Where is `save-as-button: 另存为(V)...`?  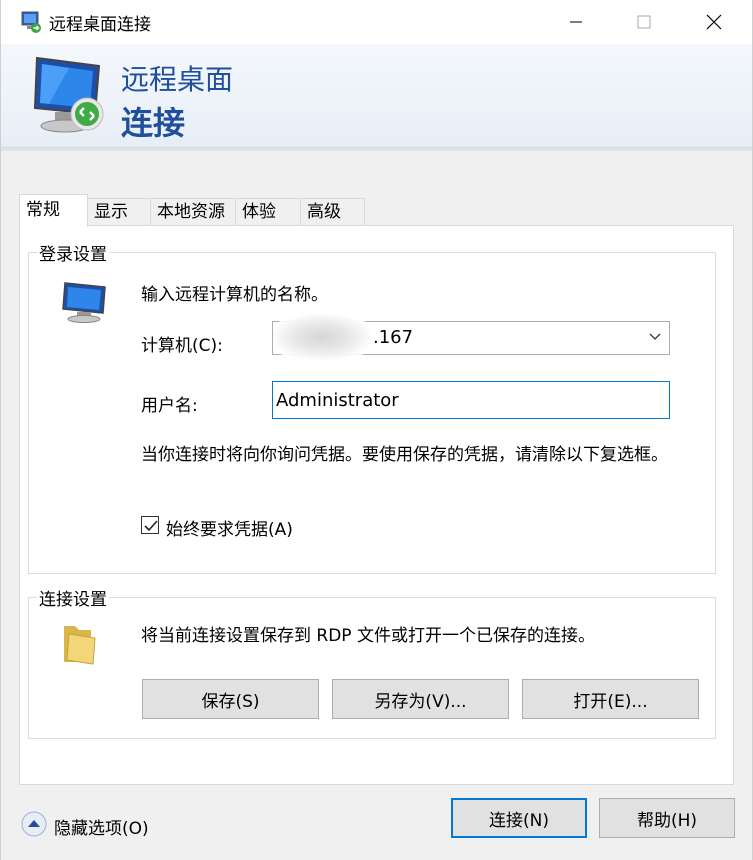 save-as-button: 另存为(V)... is located at coordinates (420, 699).